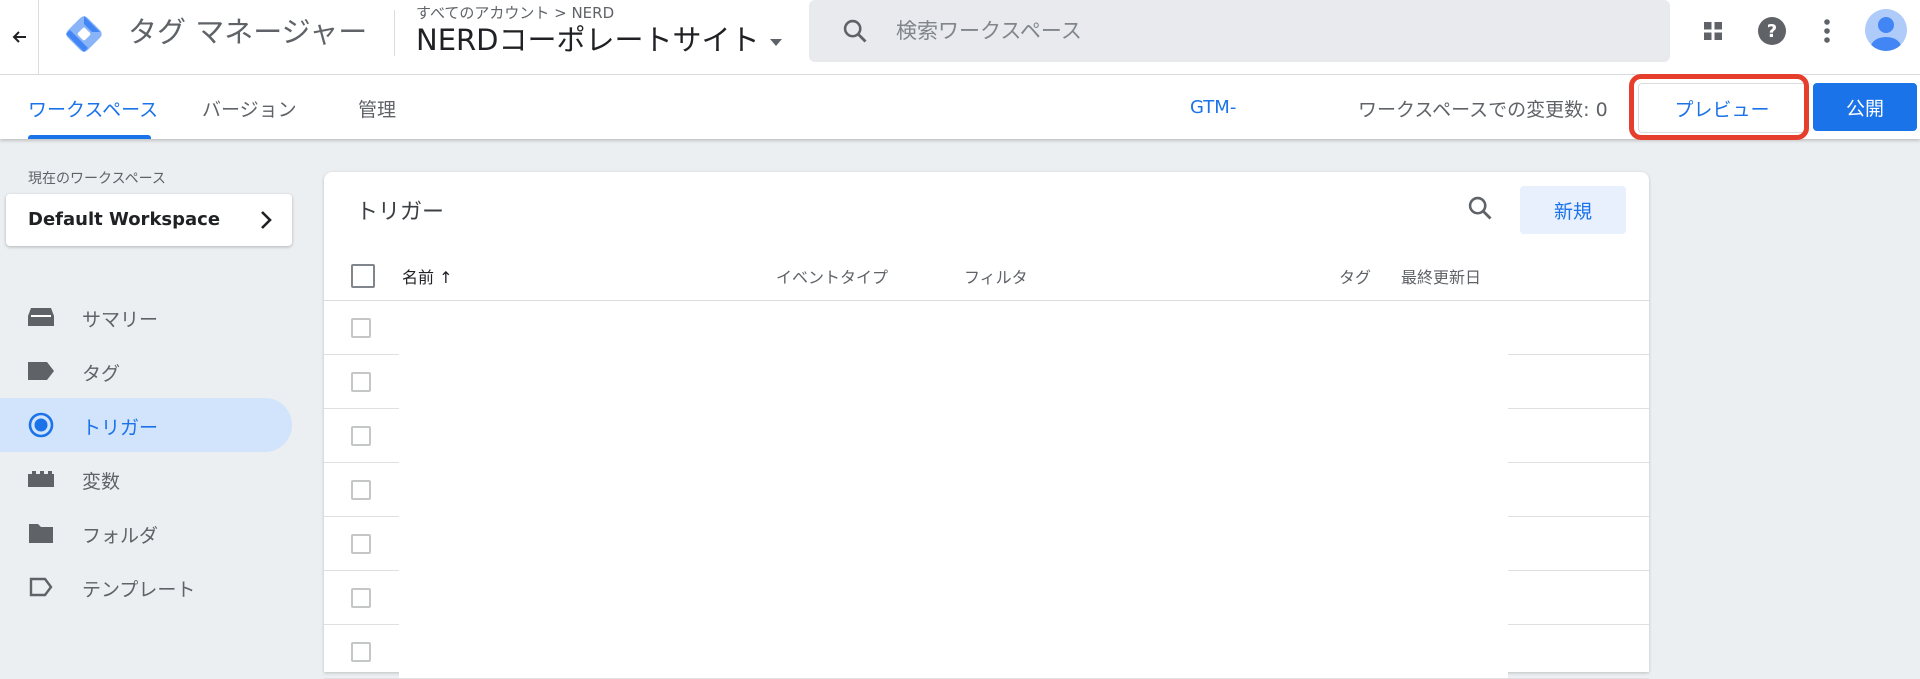 This screenshot has width=1920, height=679. What do you see at coordinates (1886, 34) in the screenshot?
I see `user-avatar-icon` at bounding box center [1886, 34].